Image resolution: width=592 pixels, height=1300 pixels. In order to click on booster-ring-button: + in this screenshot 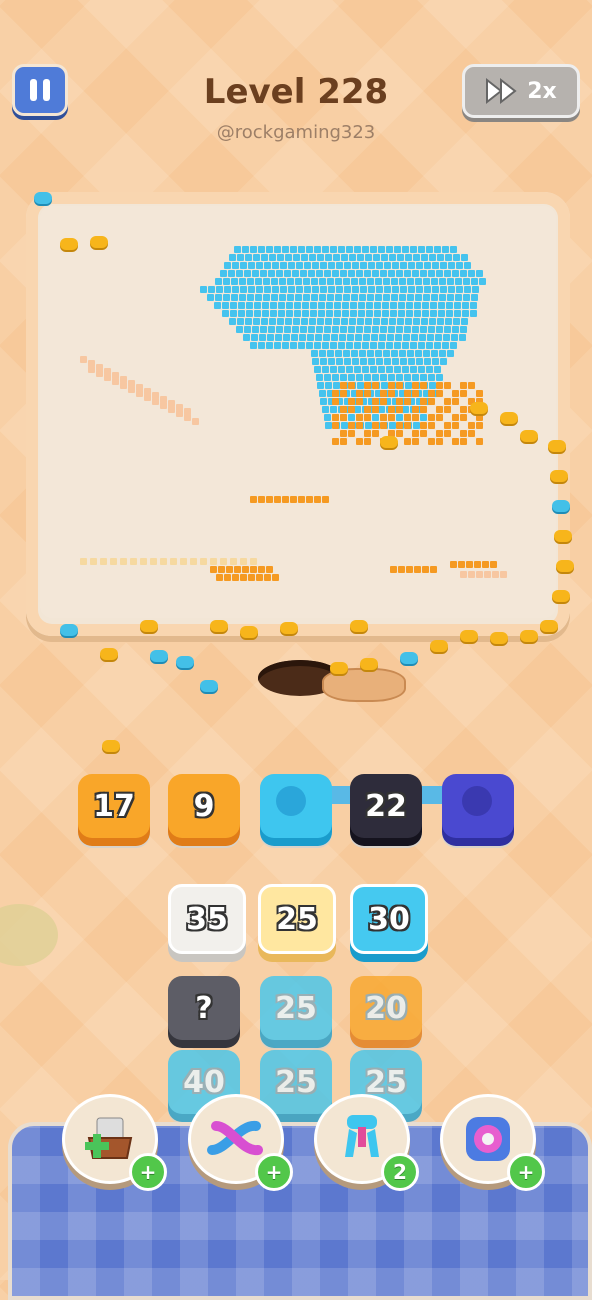, I will do `click(492, 1142)`.